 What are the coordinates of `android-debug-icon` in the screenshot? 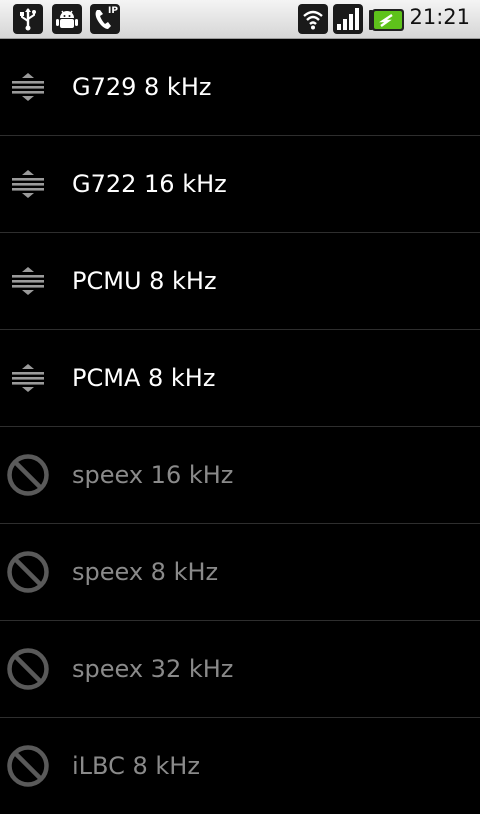 It's located at (67, 19).